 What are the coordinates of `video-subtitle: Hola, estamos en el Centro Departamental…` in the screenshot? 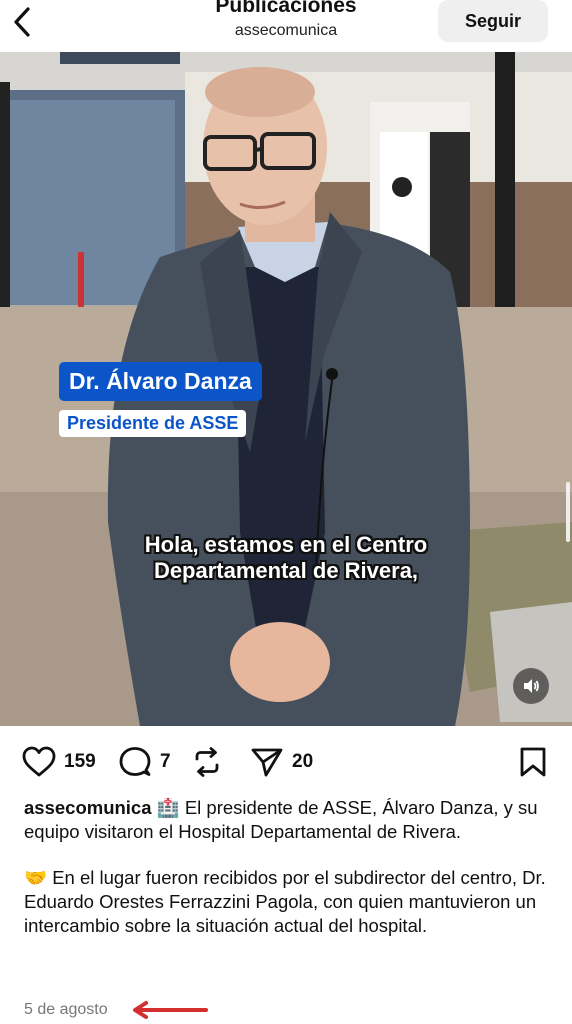 It's located at (286, 558).